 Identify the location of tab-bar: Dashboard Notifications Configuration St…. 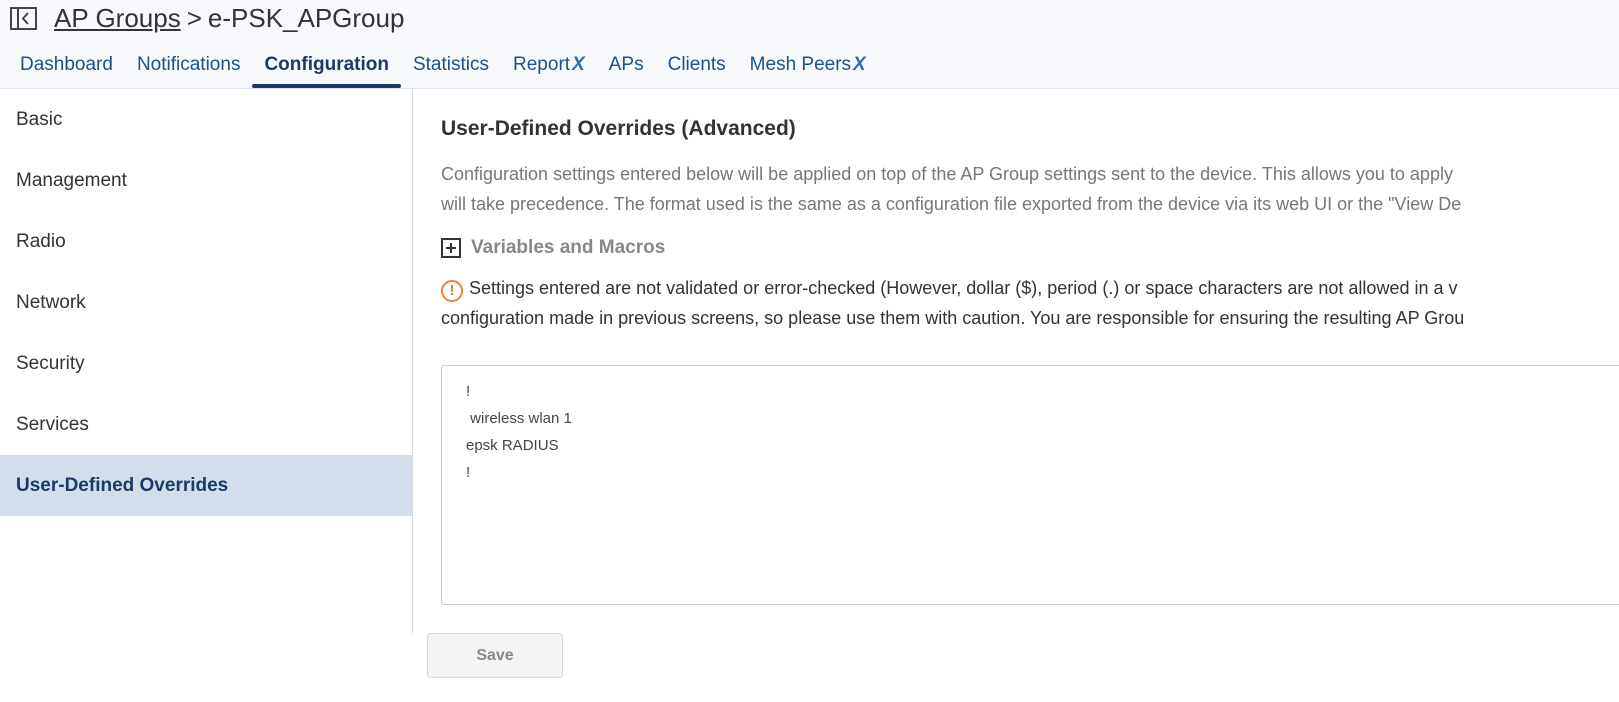
(443, 69).